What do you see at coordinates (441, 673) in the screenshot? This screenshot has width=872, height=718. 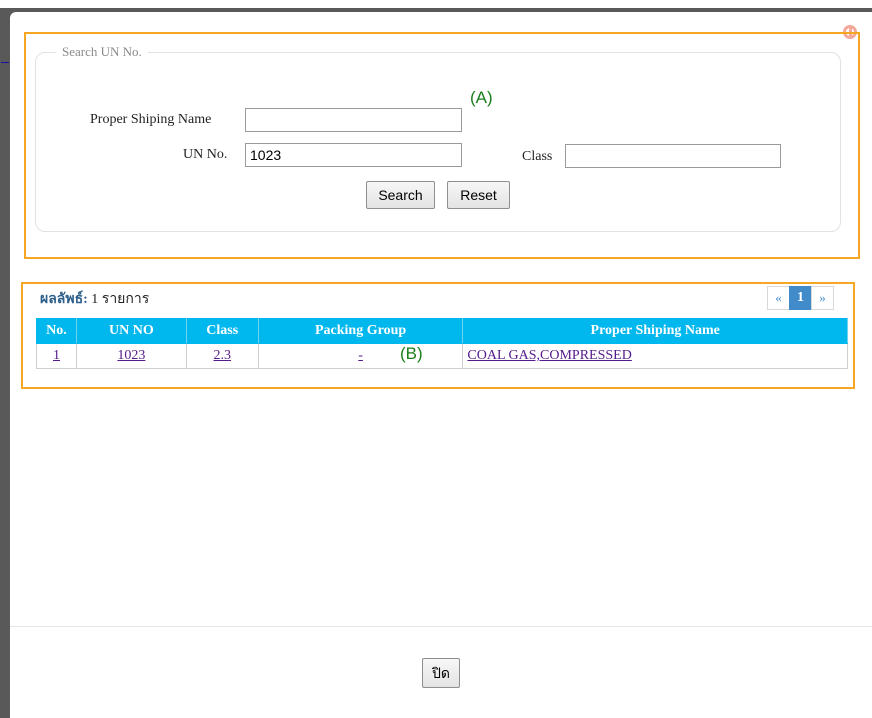 I see `close-button: ปิด` at bounding box center [441, 673].